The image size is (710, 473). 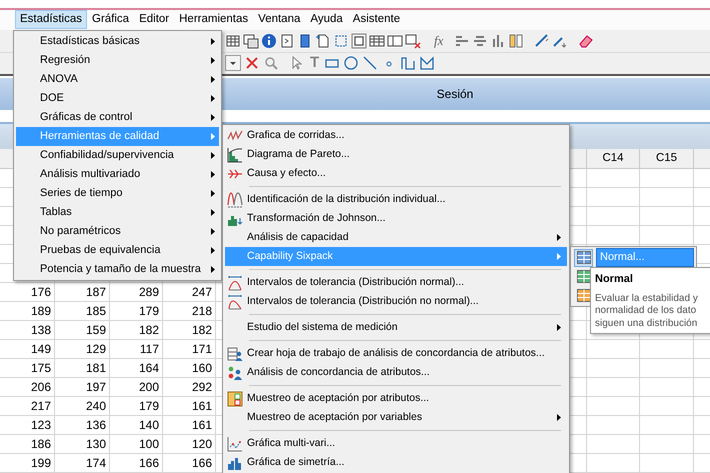 I want to click on tooltip-title: Normal, so click(x=614, y=279).